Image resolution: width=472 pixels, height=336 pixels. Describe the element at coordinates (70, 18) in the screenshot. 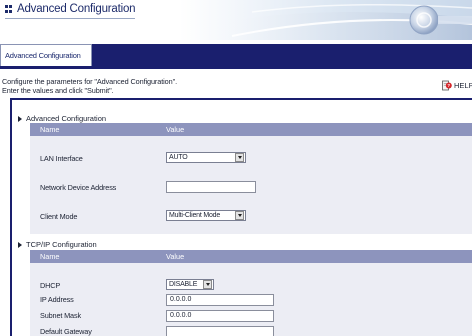

I see `title-underline` at that location.